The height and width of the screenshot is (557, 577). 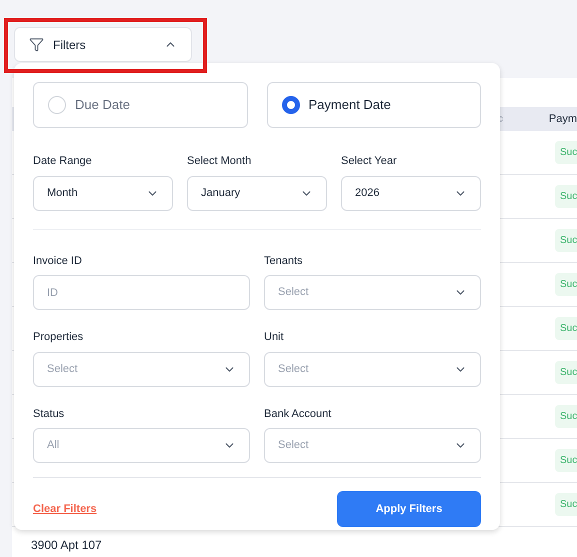 What do you see at coordinates (49, 414) in the screenshot?
I see `field-label: Status` at bounding box center [49, 414].